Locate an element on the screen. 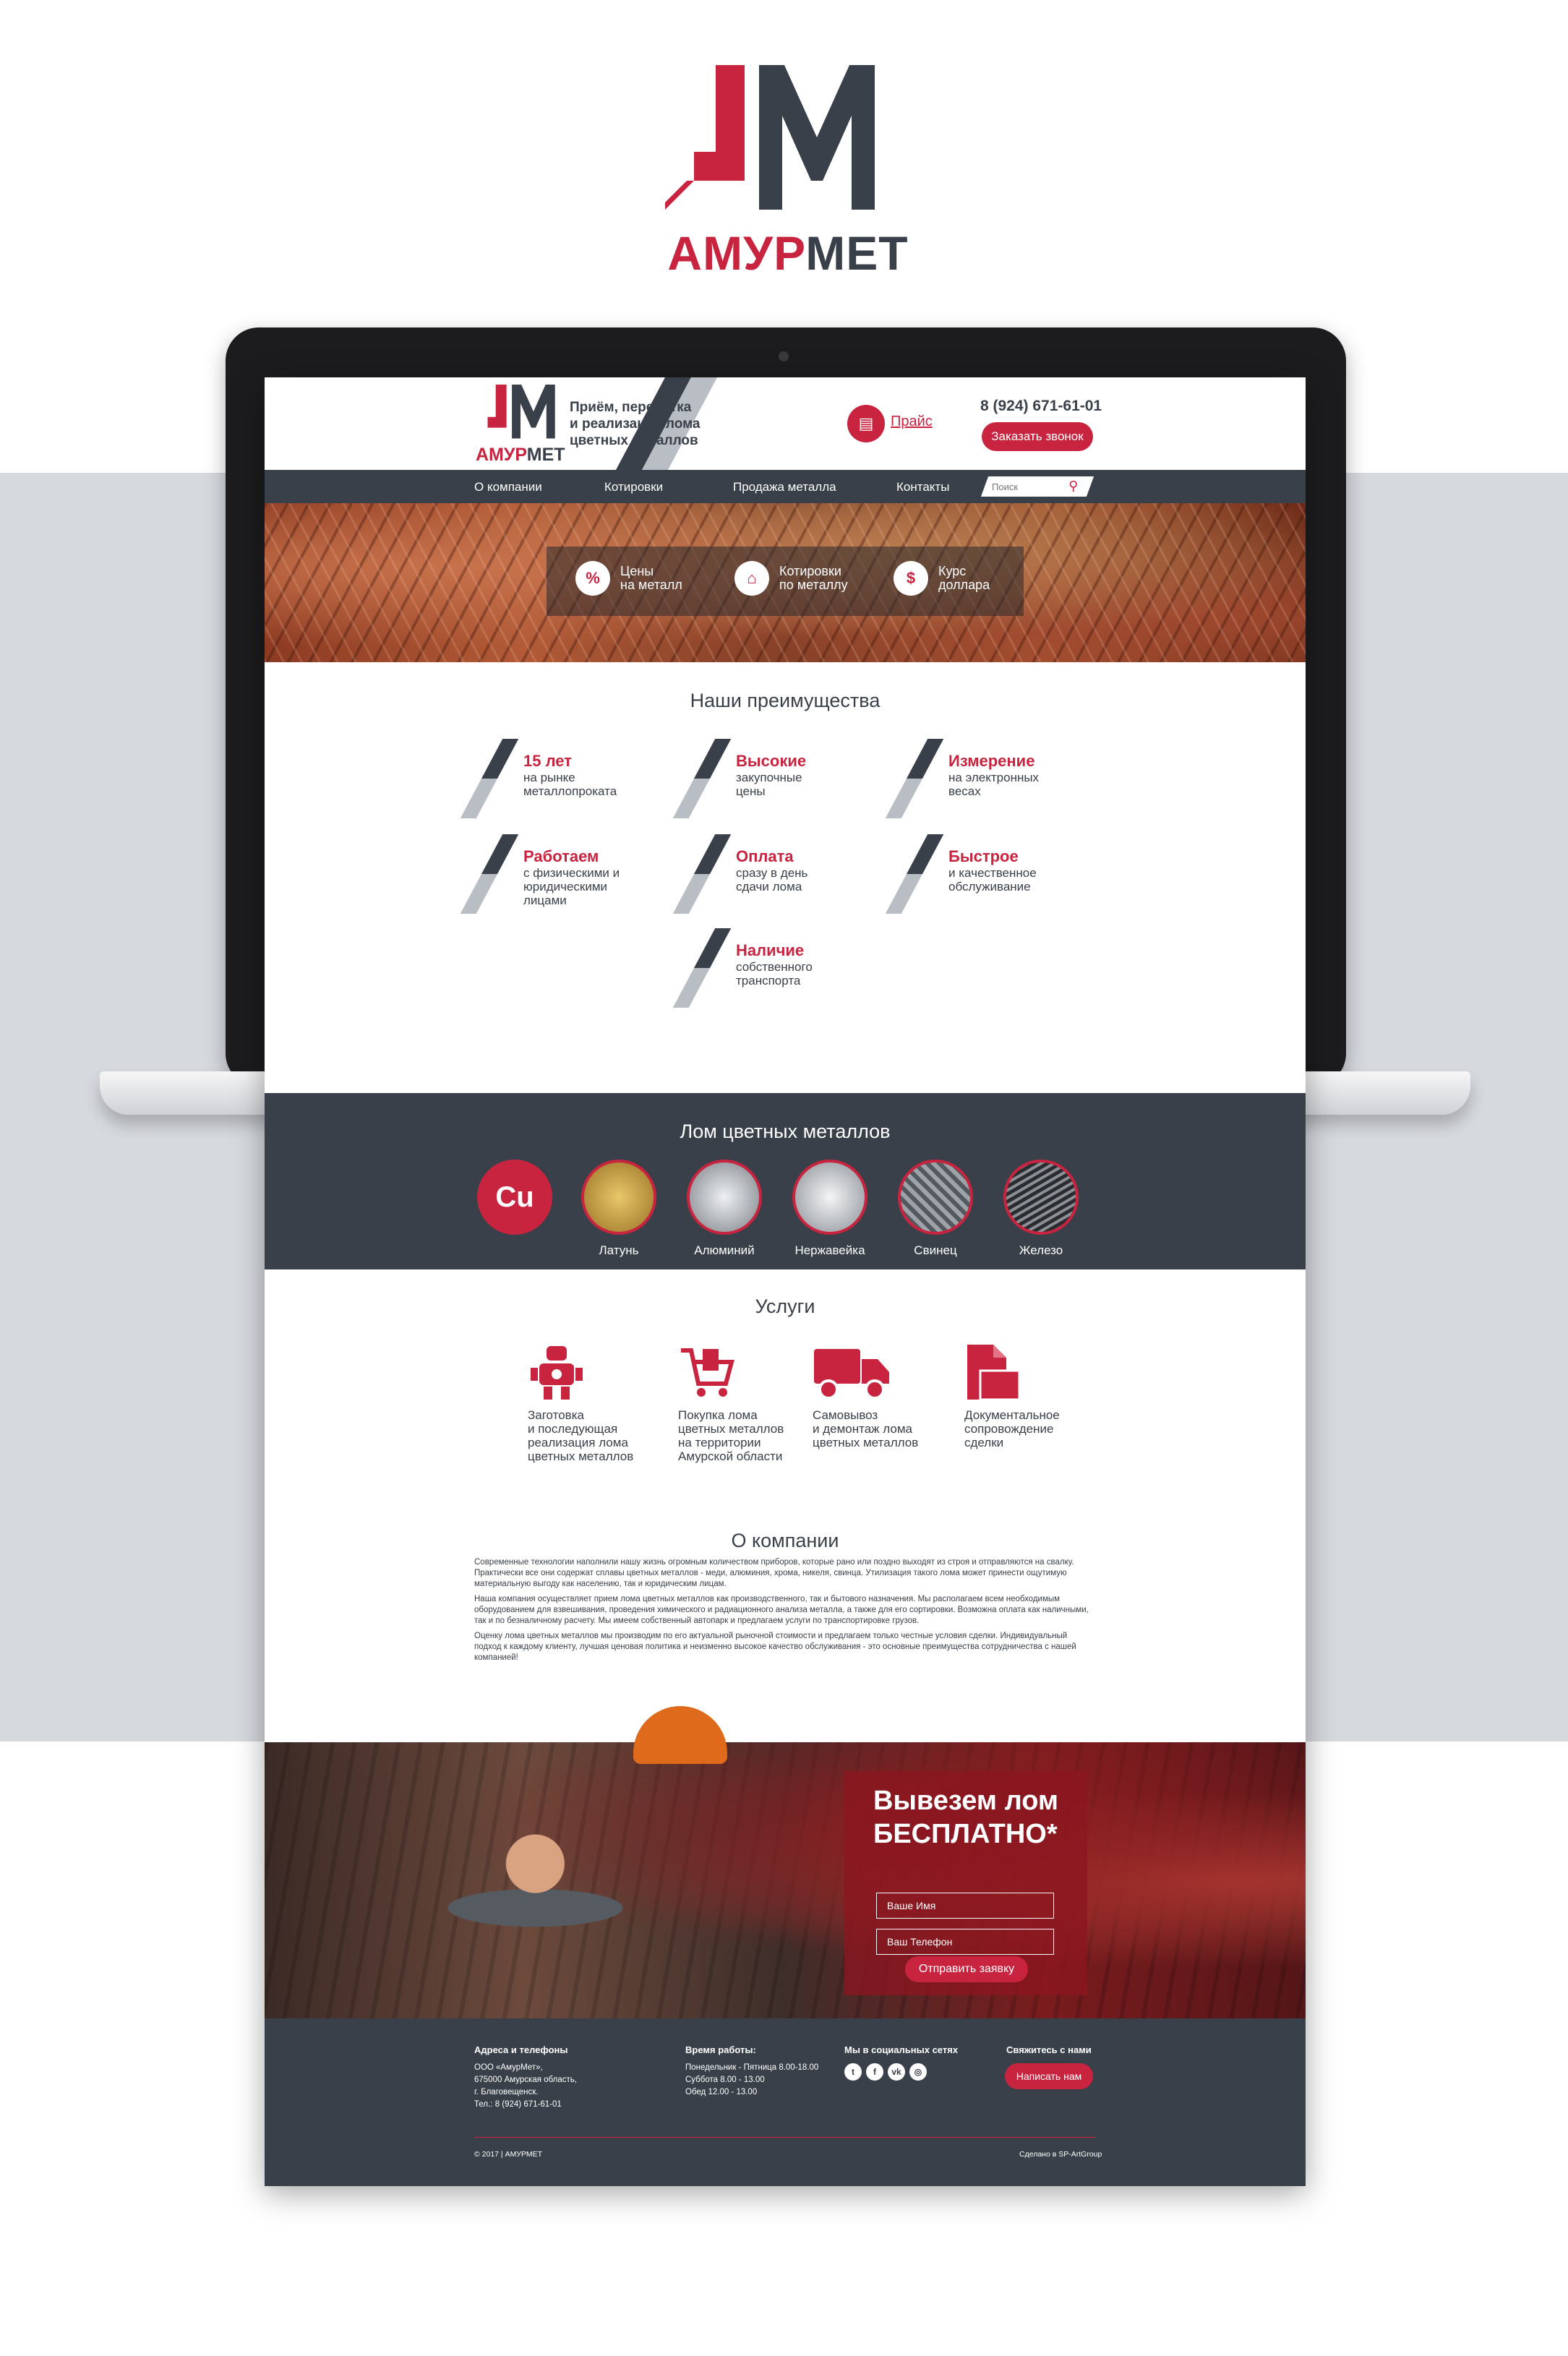 This screenshot has height=2356, width=1568. dollar-icon: $ is located at coordinates (911, 578).